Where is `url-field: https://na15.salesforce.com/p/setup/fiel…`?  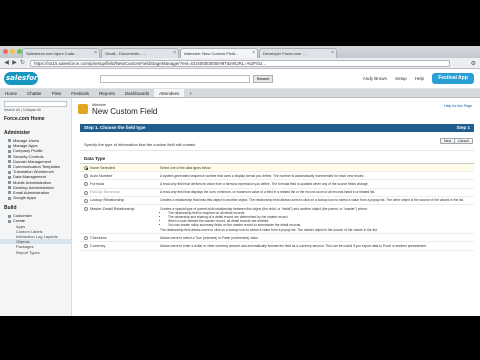 url-field: https://na15.salesforce.com/p/setup/fiel… is located at coordinates (240, 63).